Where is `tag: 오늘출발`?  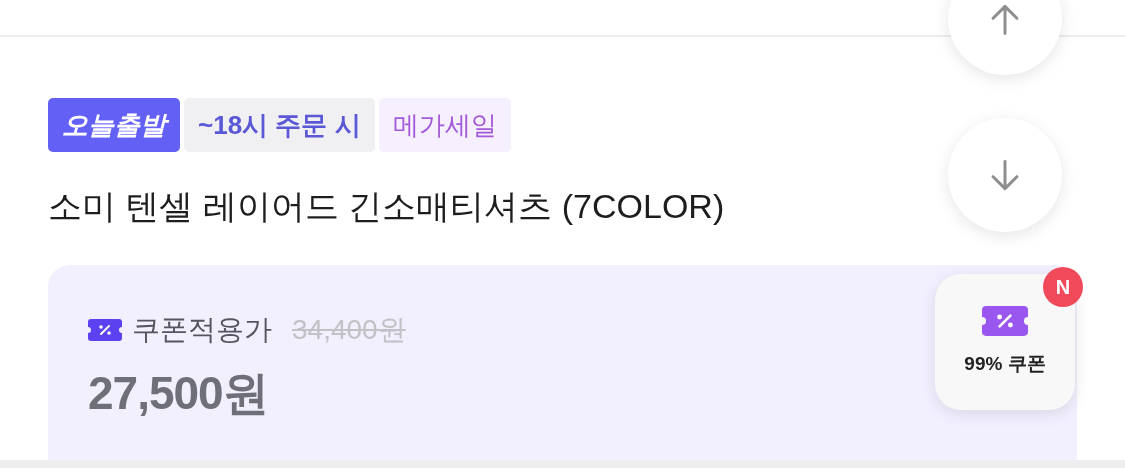 tag: 오늘출발 is located at coordinates (114, 125).